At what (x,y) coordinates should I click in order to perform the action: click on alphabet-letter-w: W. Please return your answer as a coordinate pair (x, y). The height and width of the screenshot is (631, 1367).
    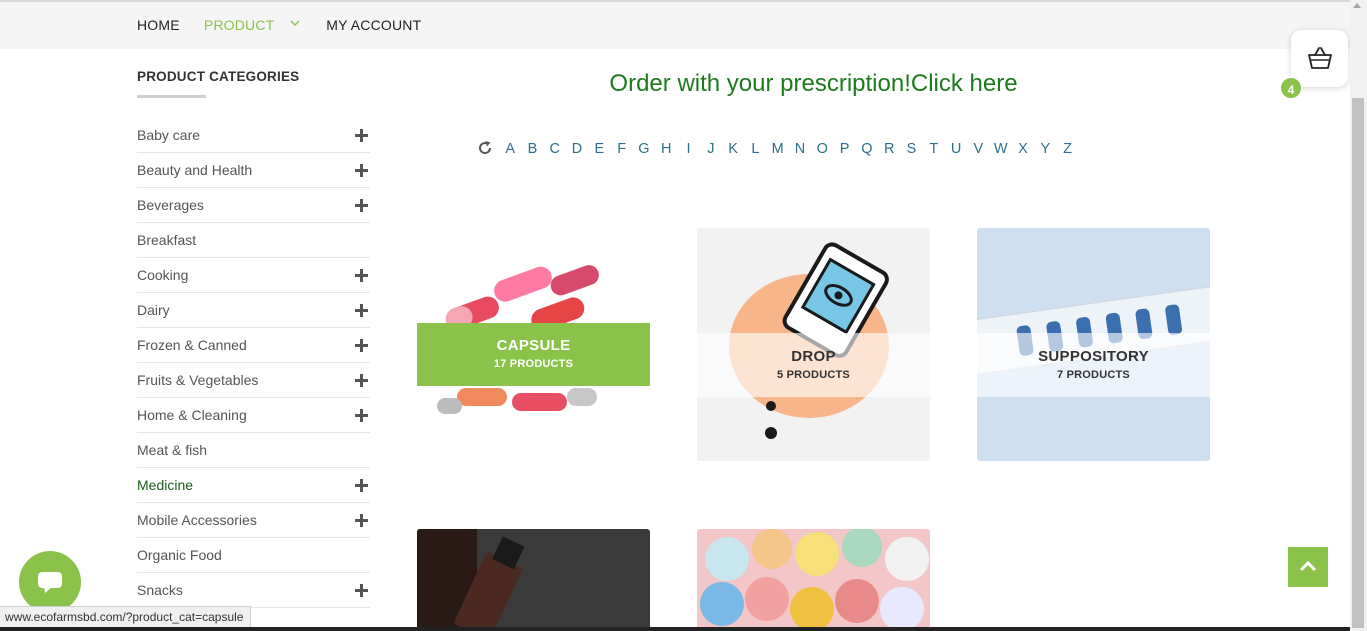
    Looking at the image, I should click on (1001, 149).